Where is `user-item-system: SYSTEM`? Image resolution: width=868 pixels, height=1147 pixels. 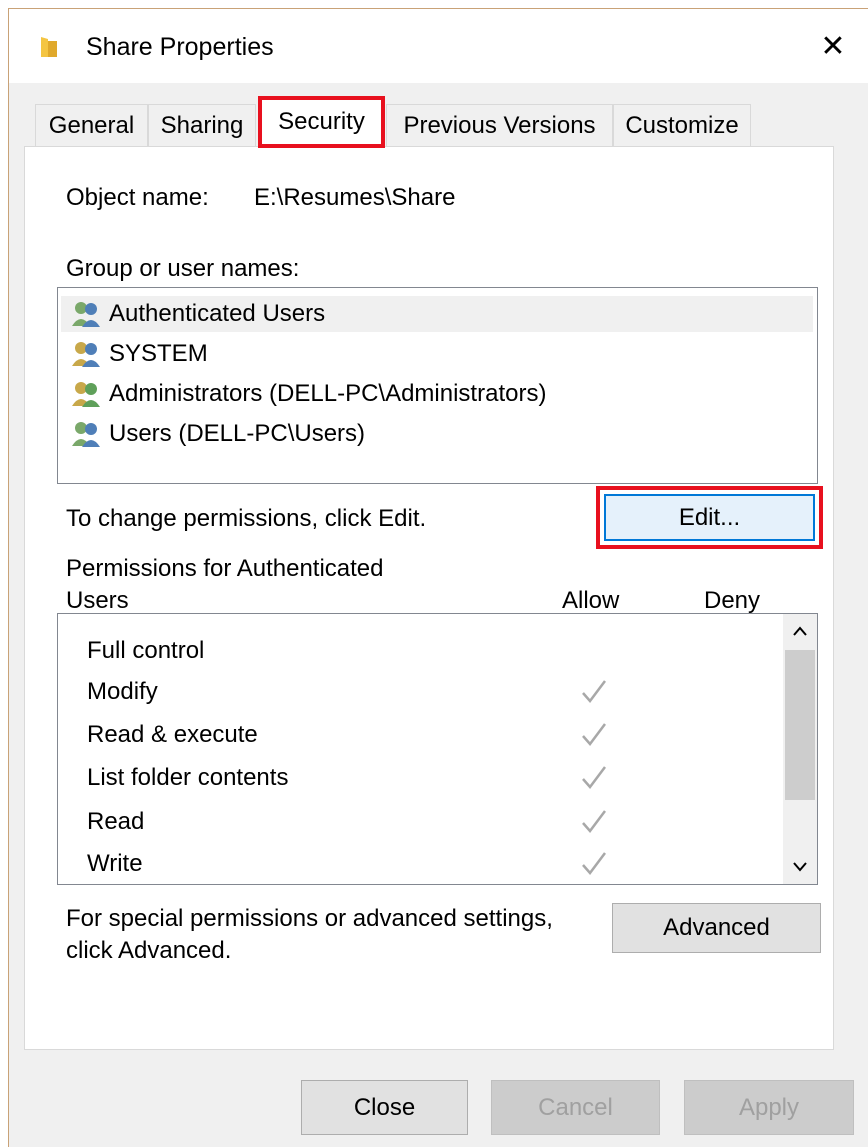 user-item-system: SYSTEM is located at coordinates (437, 354).